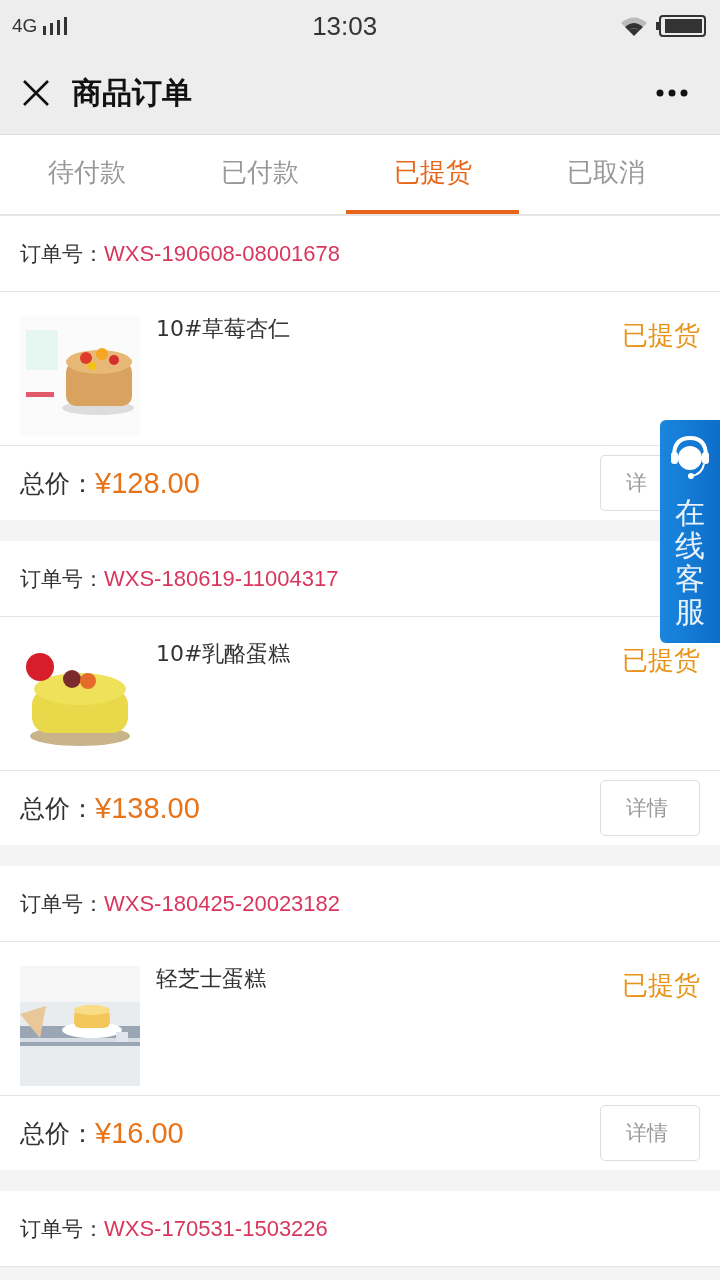 Image resolution: width=720 pixels, height=1280 pixels. I want to click on signal-icon, so click(56, 26).